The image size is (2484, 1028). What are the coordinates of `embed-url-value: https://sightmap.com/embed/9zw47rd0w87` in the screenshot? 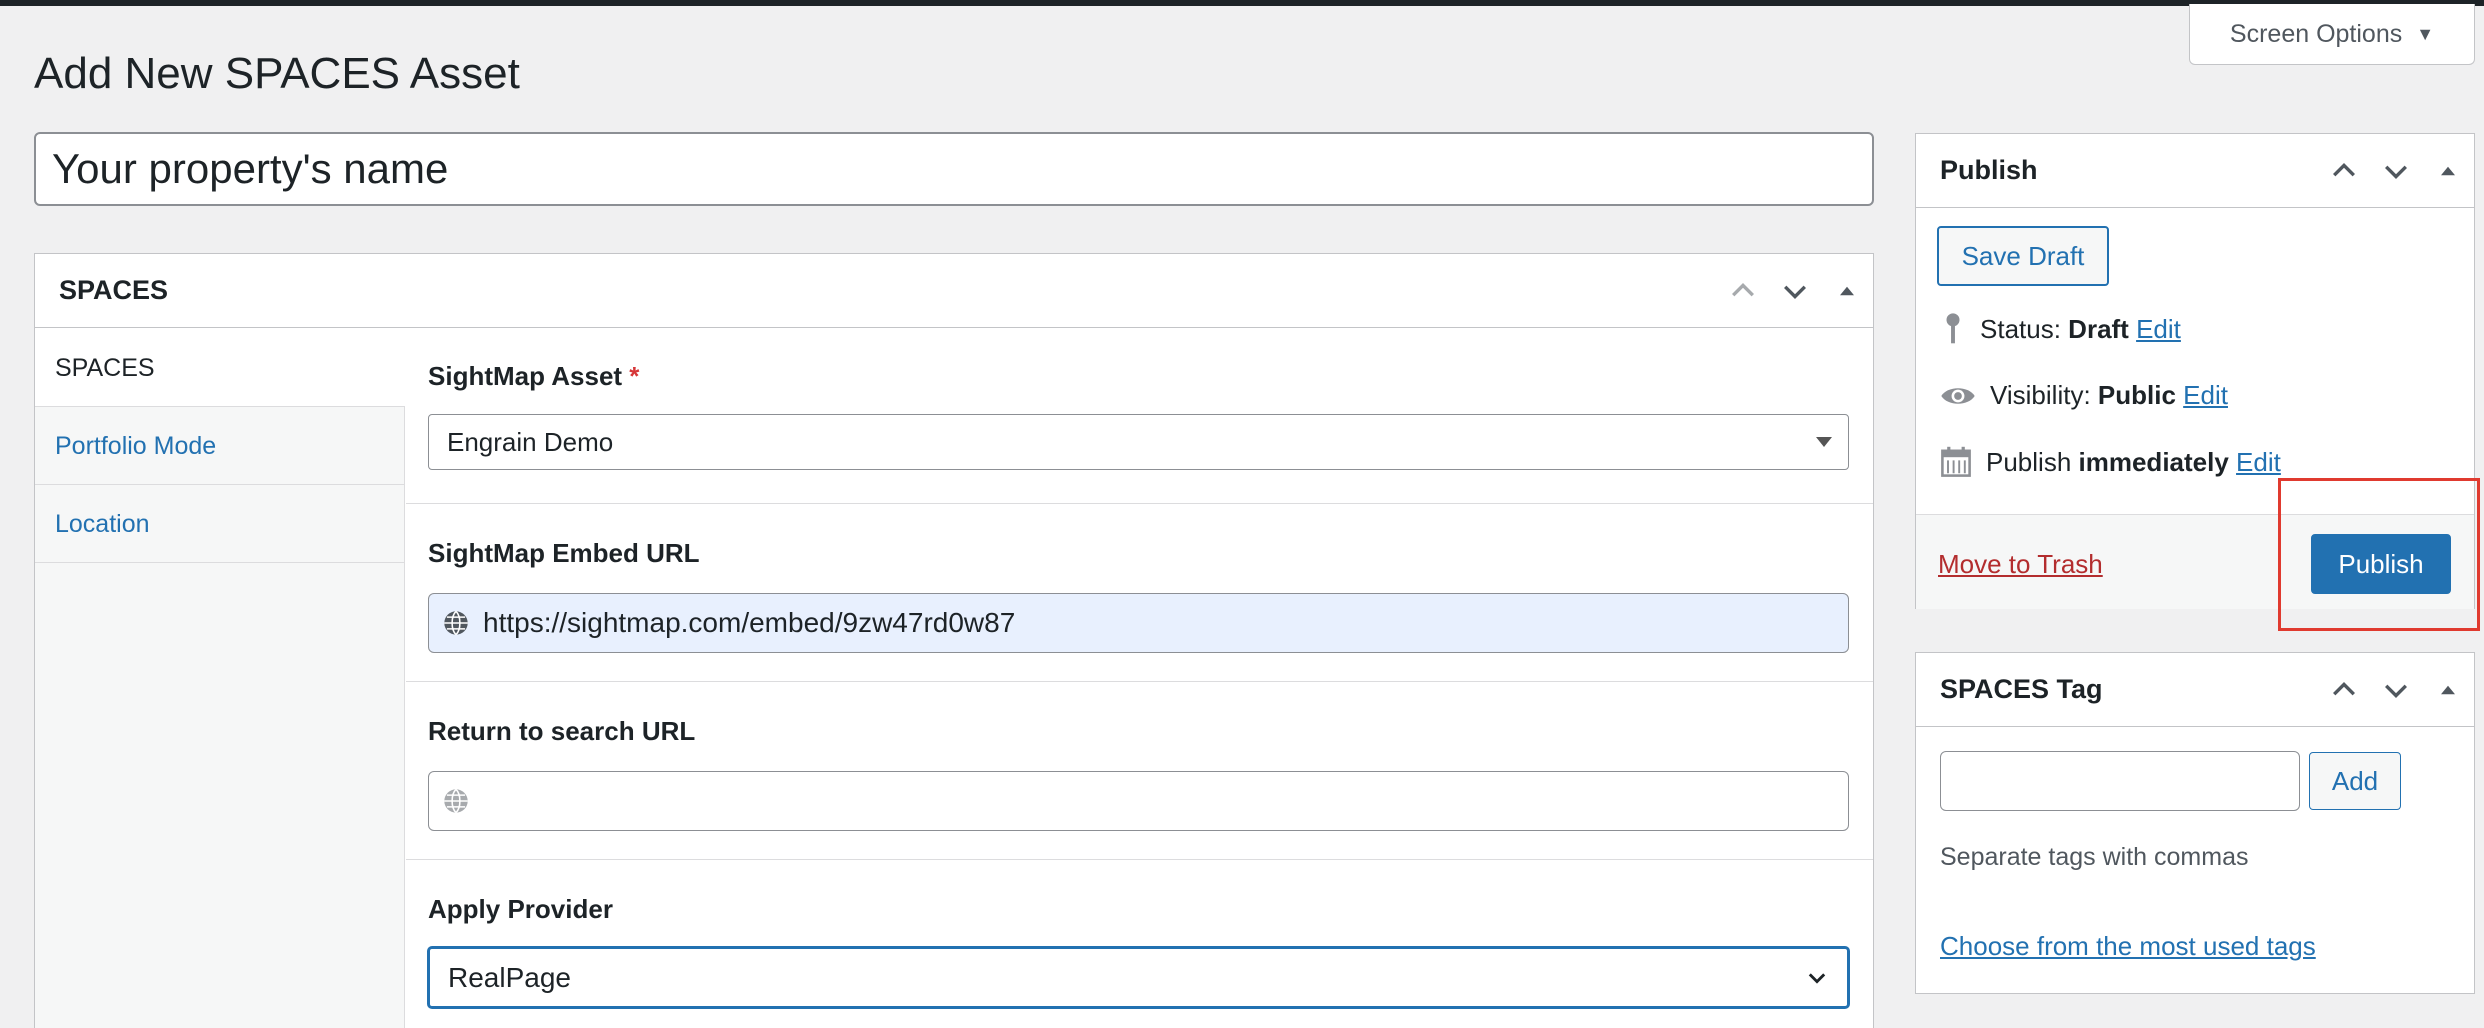 It's located at (749, 622).